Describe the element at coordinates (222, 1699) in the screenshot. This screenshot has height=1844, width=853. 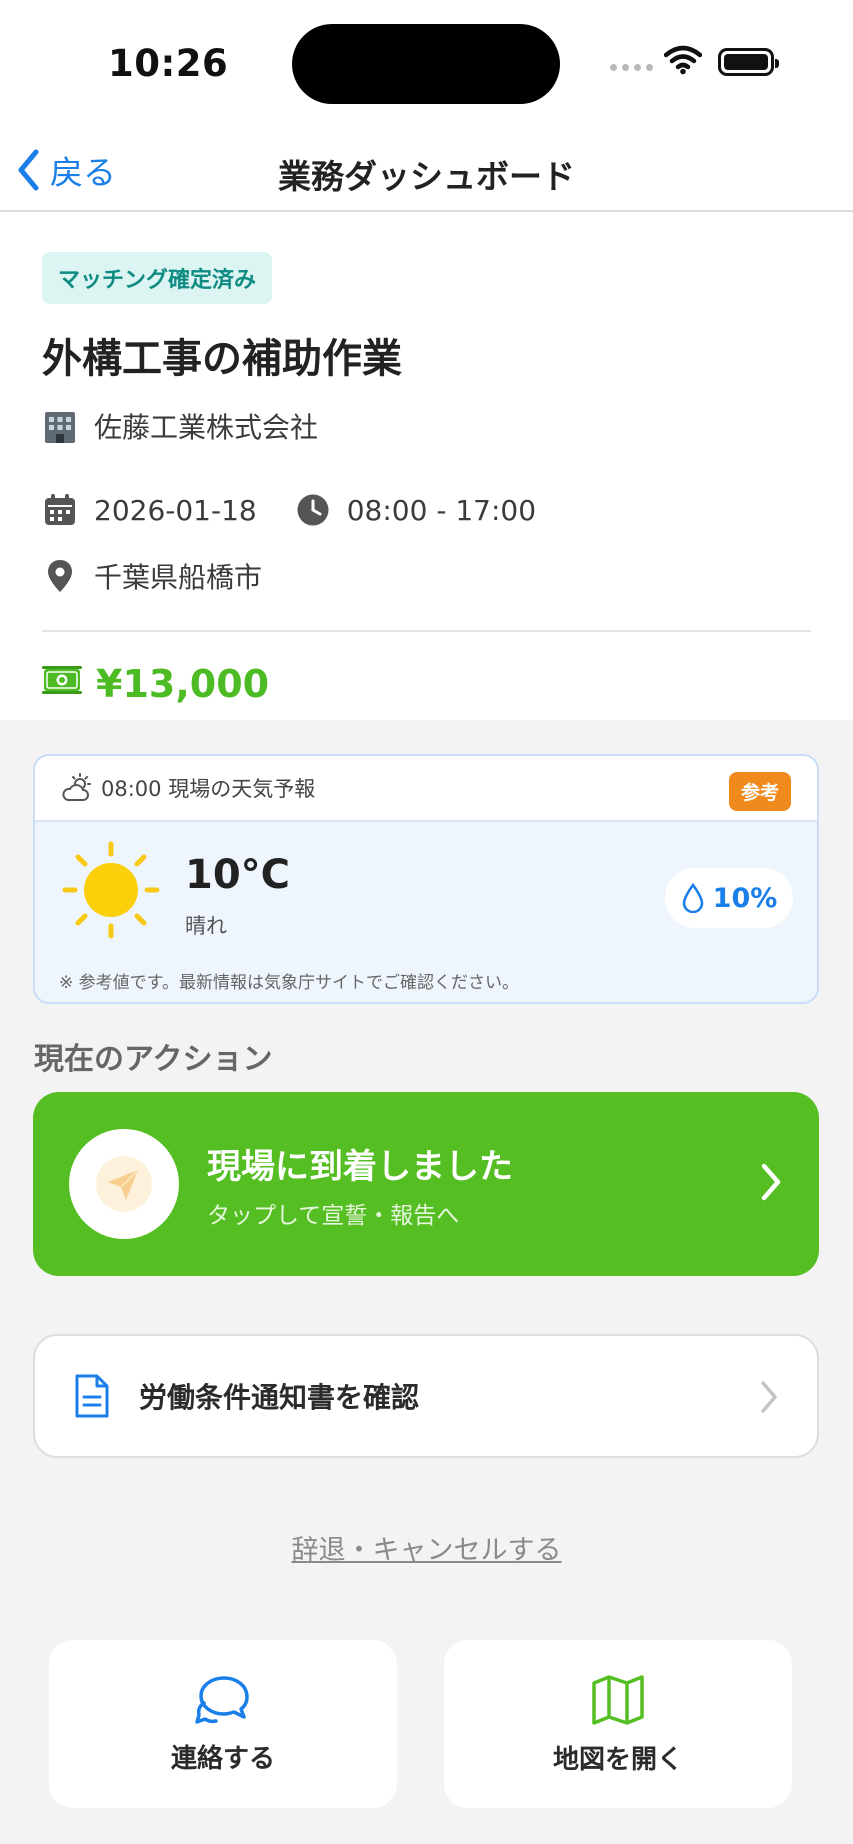
I see `chat-bubbles-icon` at that location.